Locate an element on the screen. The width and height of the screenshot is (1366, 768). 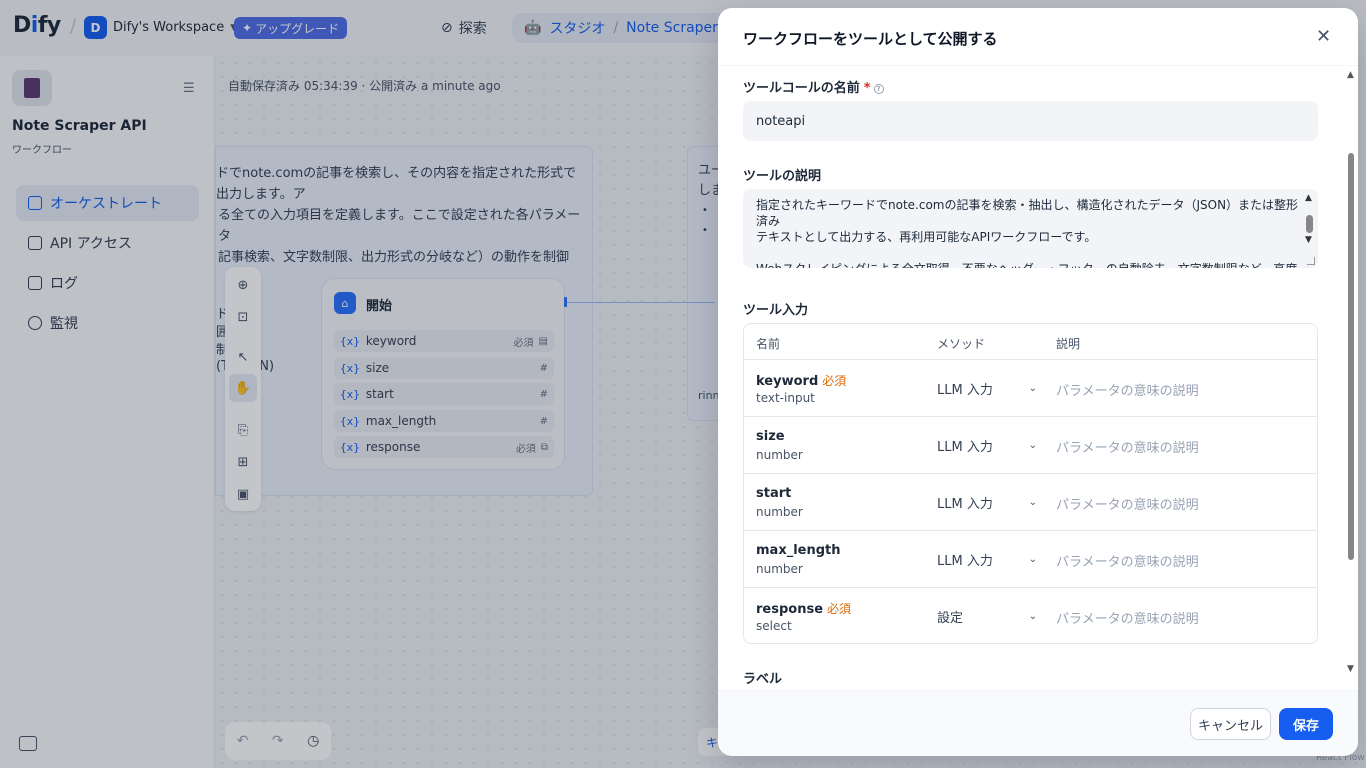
help-icon: ? is located at coordinates (878, 89).